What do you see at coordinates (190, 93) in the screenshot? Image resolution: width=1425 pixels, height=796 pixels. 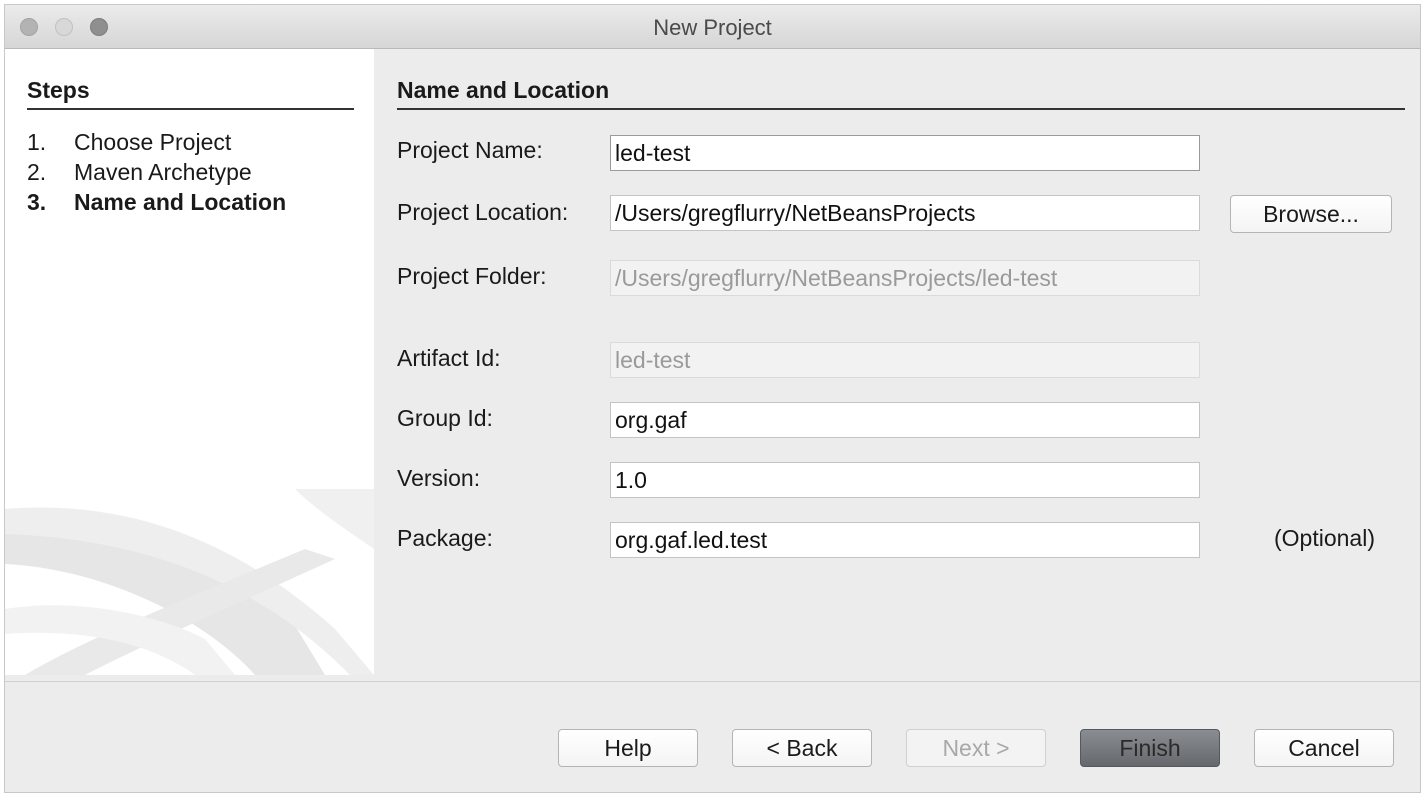 I see `steps-heading: Steps` at bounding box center [190, 93].